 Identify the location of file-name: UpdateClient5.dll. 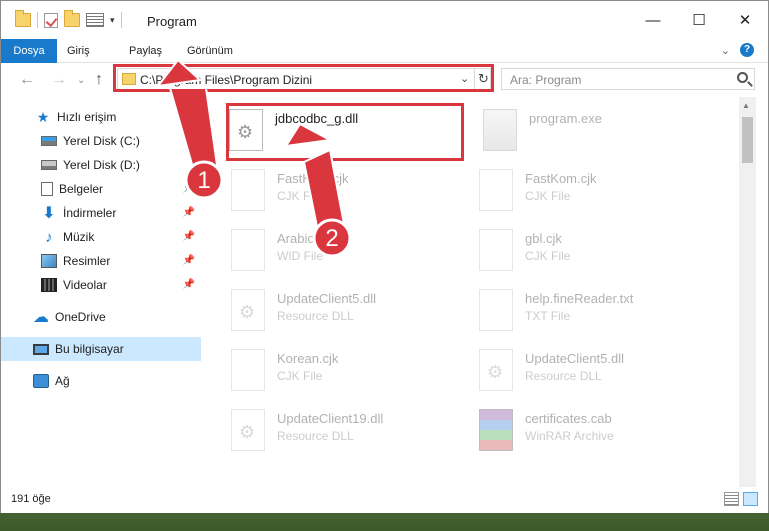
(575, 358).